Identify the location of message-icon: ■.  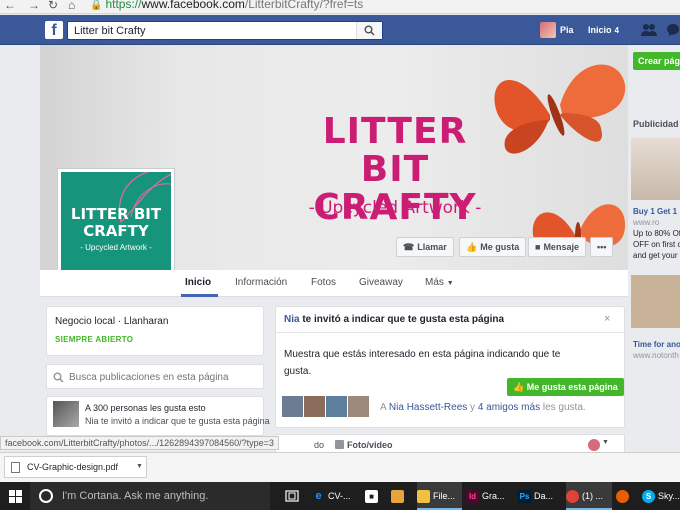
(538, 247).